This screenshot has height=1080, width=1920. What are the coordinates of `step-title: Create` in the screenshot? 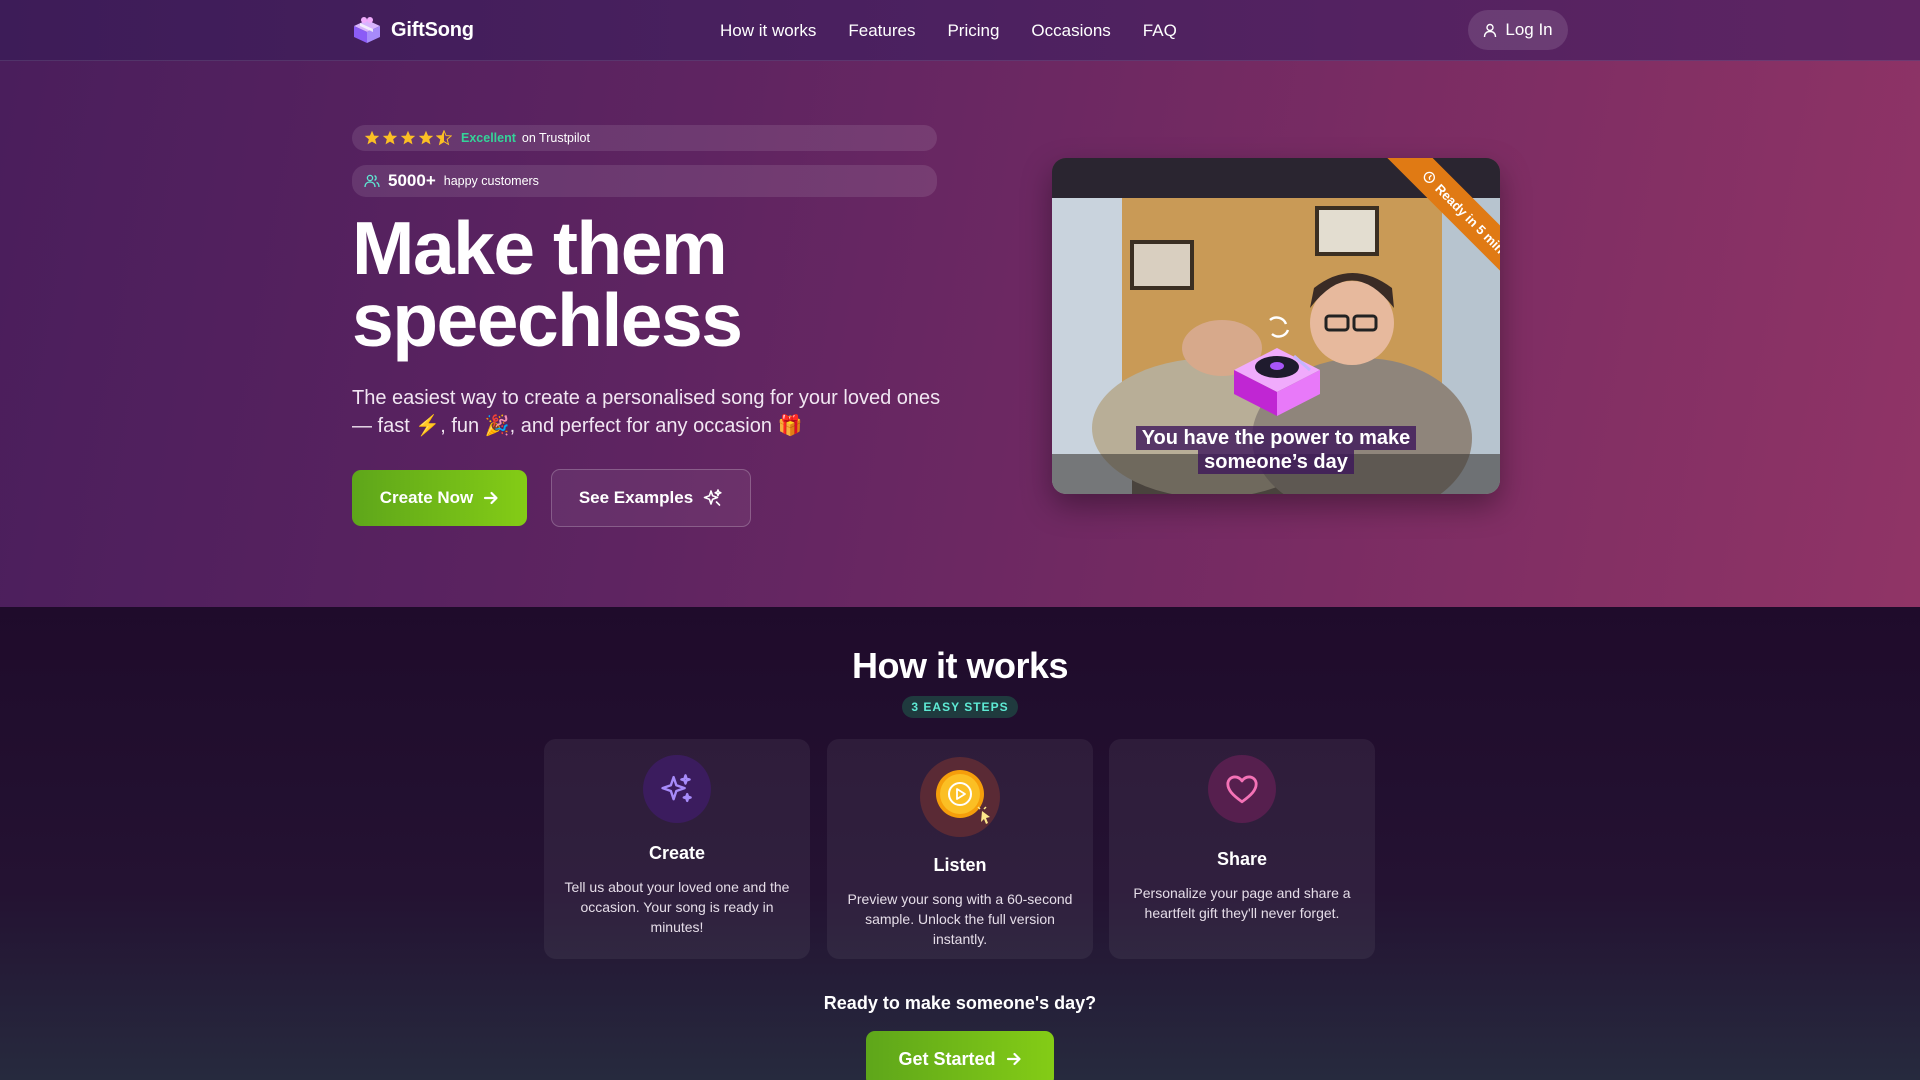 It's located at (677, 853).